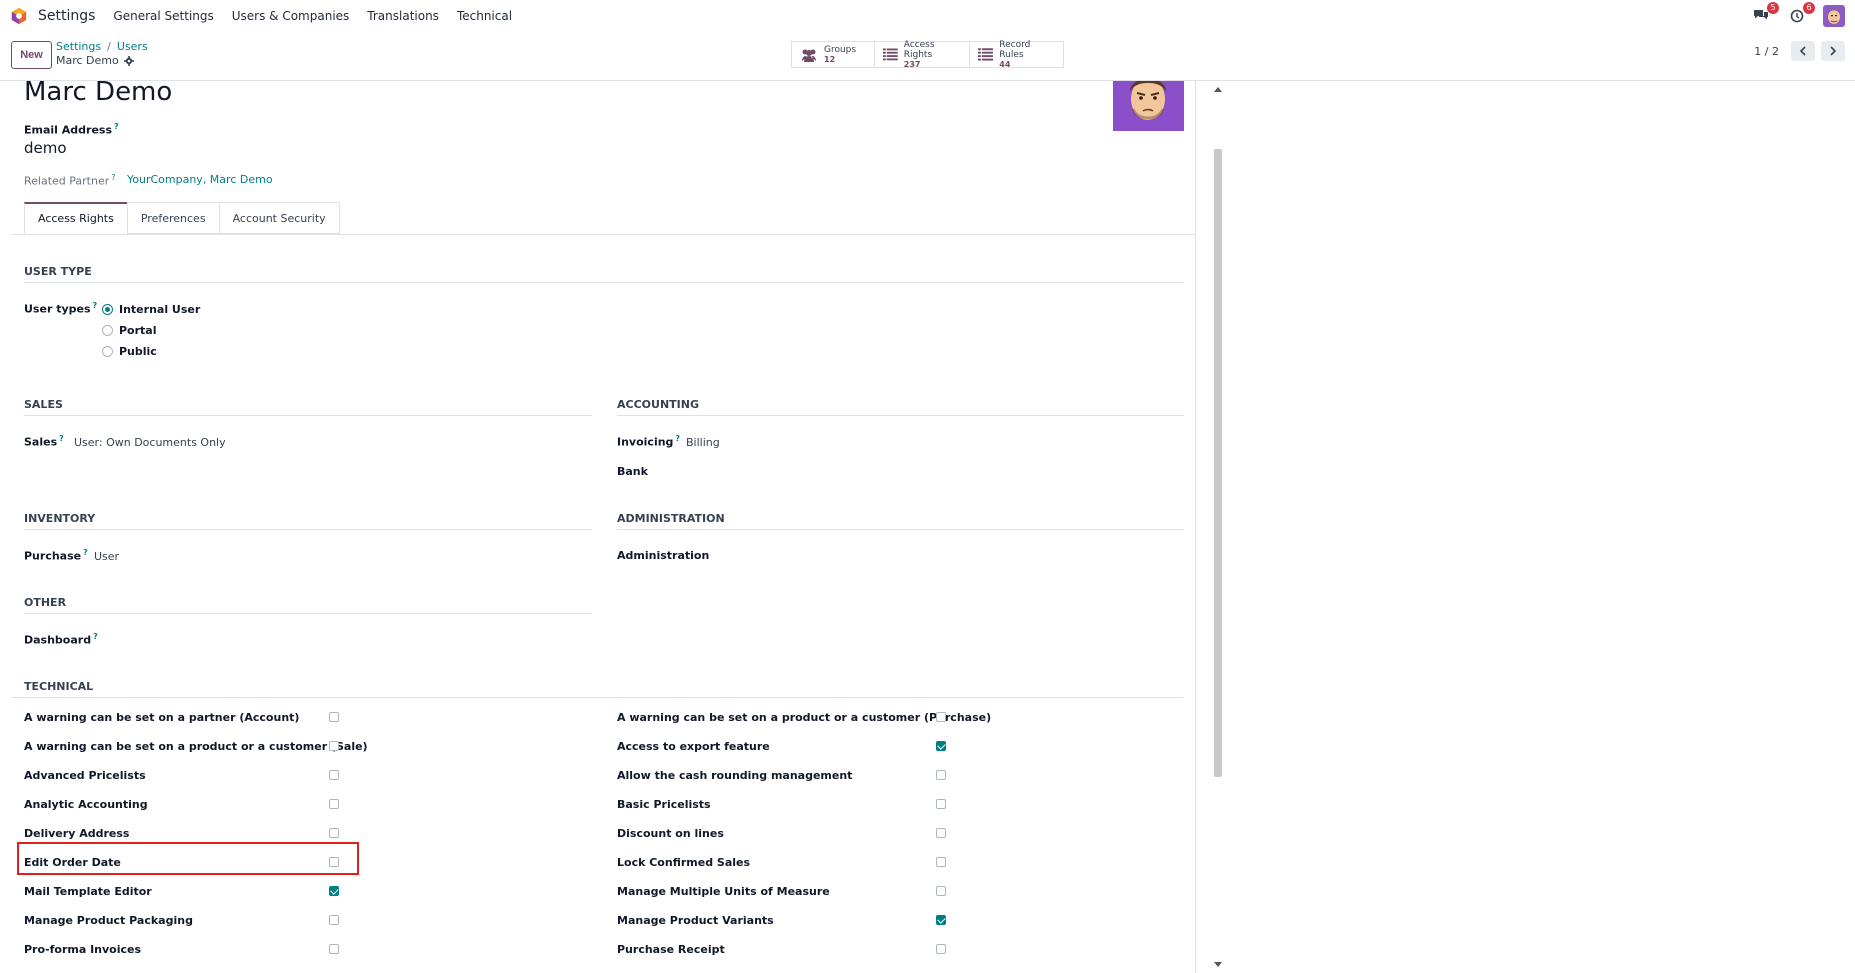  Describe the element at coordinates (61, 639) in the screenshot. I see `dashboard-label: Dashboard?` at that location.